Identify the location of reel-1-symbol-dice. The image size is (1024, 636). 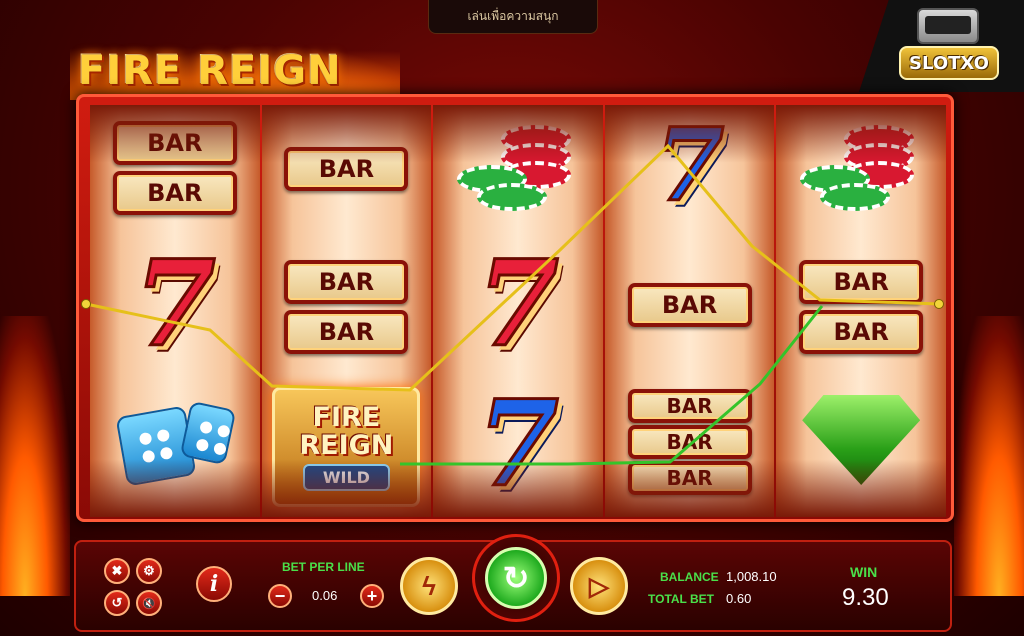
(175, 441).